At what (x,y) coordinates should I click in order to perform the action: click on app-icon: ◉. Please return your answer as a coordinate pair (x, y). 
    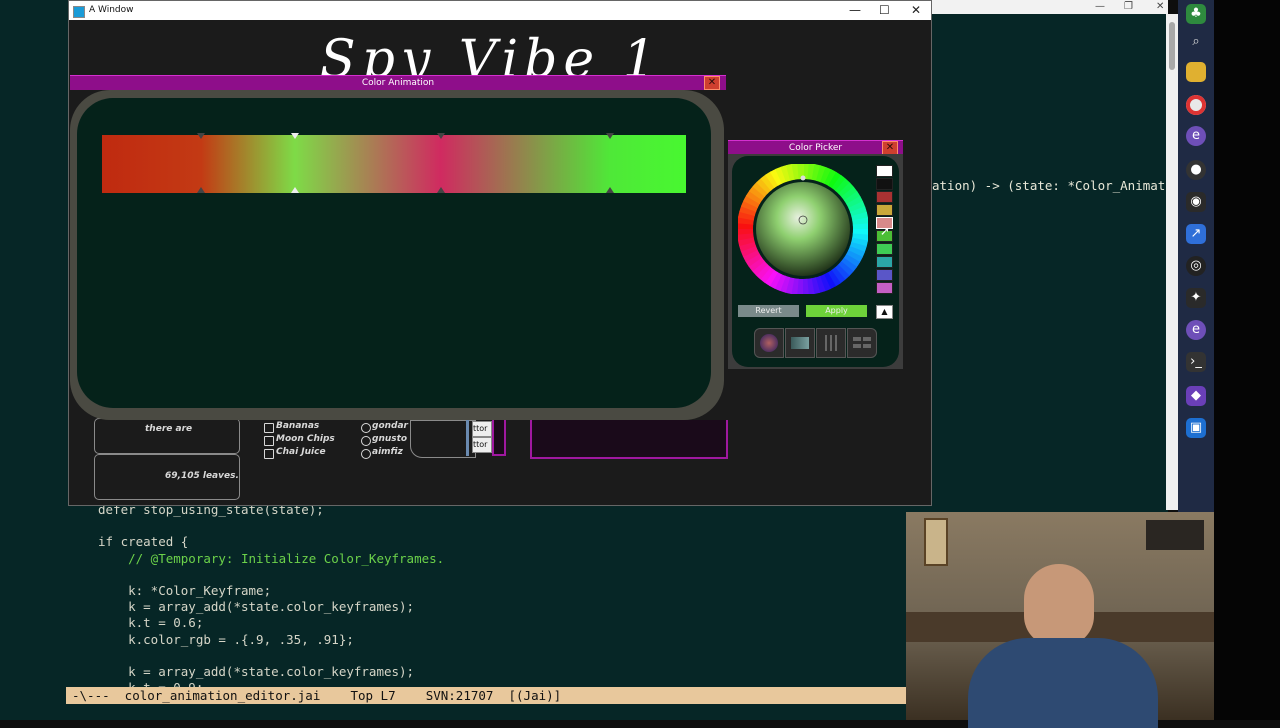
    Looking at the image, I should click on (1196, 202).